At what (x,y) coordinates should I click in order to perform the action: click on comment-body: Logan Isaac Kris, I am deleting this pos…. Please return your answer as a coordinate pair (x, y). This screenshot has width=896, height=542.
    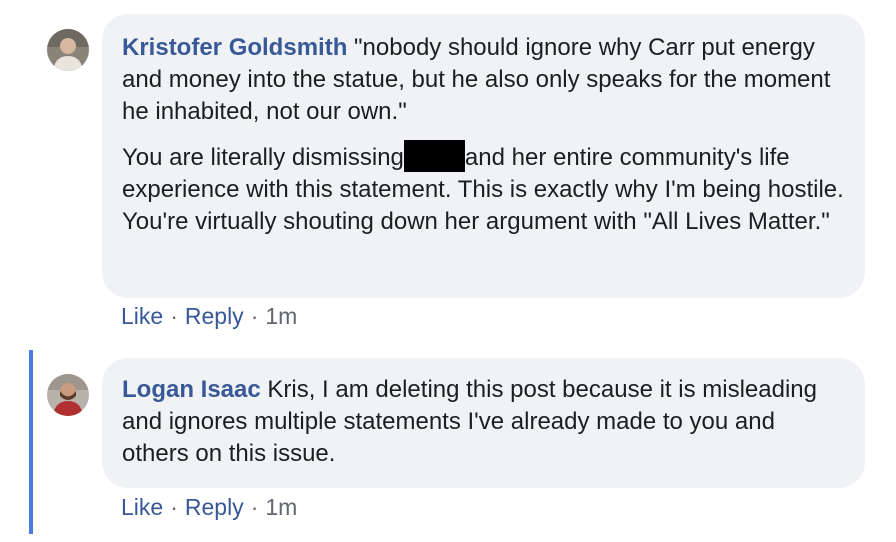
    Looking at the image, I should click on (483, 422).